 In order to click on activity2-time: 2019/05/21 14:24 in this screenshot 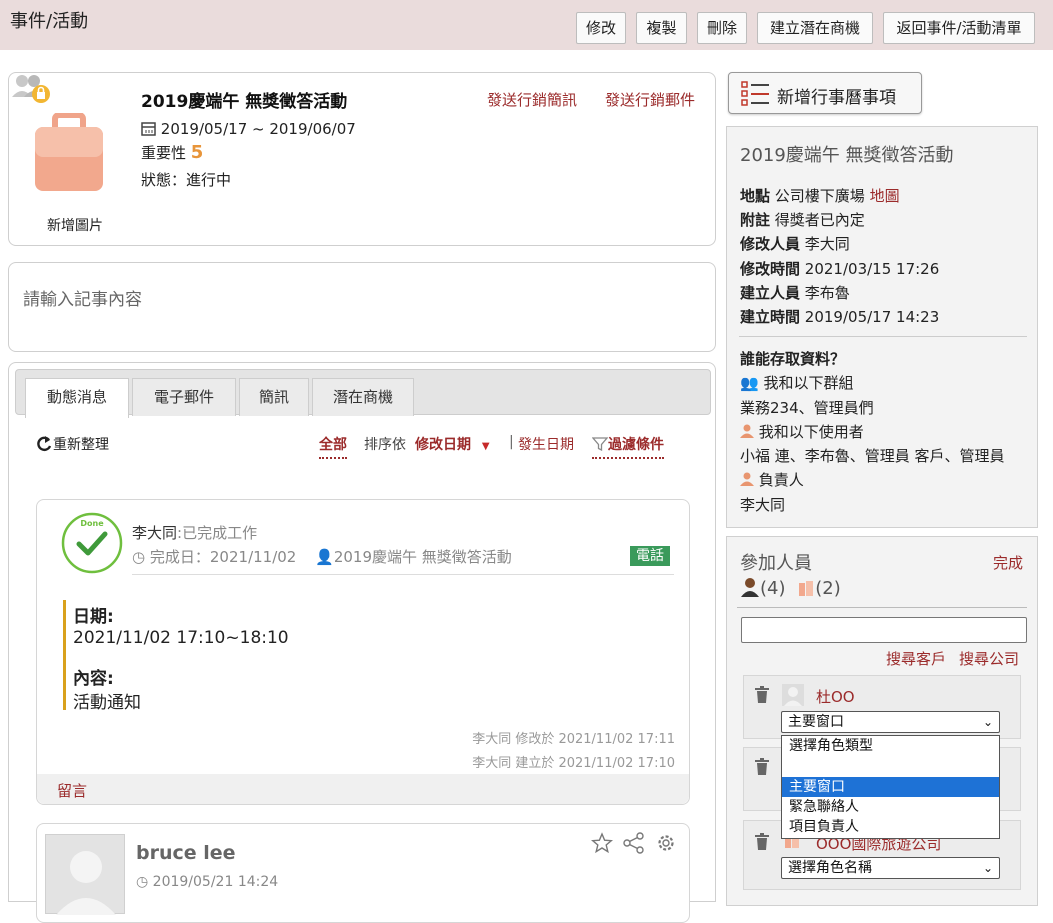, I will do `click(215, 882)`.